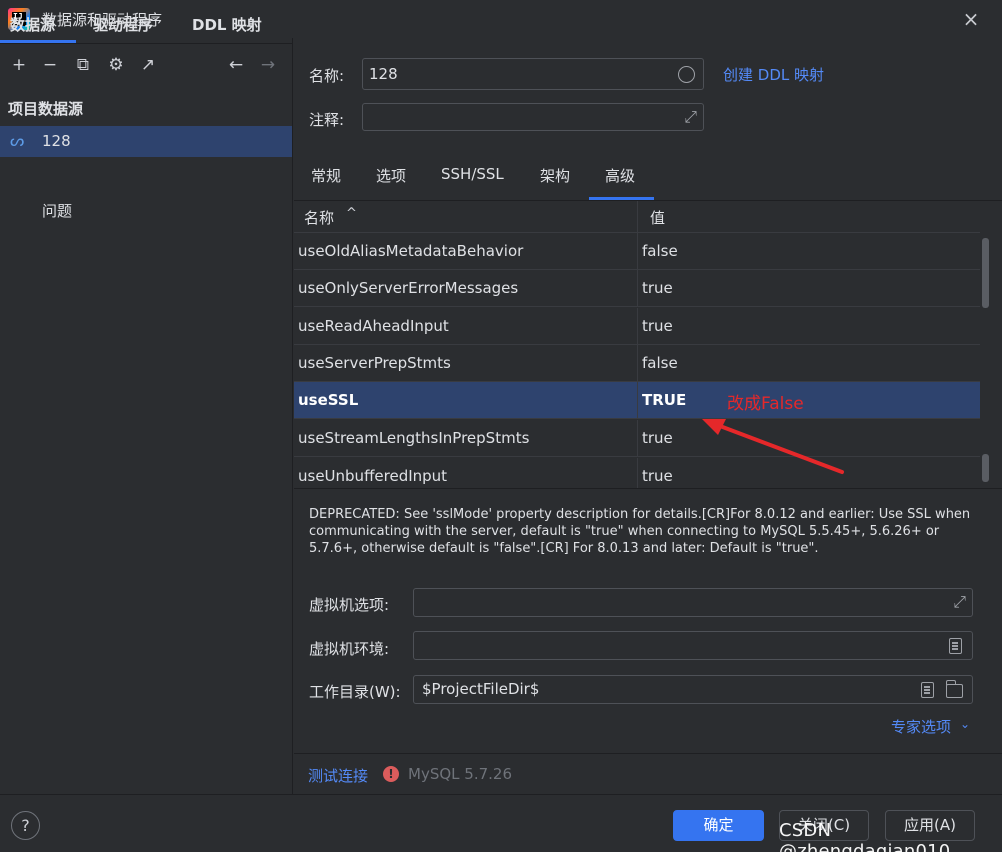  I want to click on tab-general: 常规, so click(326, 175).